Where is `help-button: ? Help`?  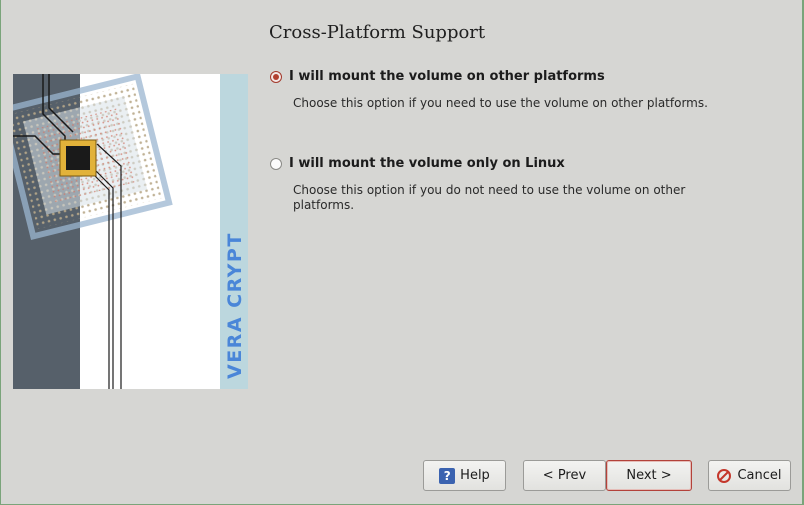
help-button: ? Help is located at coordinates (464, 475).